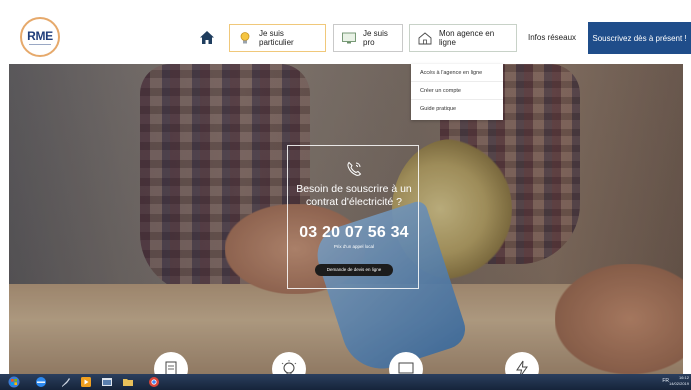 This screenshot has height=390, width=691. I want to click on file-explorer-icon, so click(128, 382).